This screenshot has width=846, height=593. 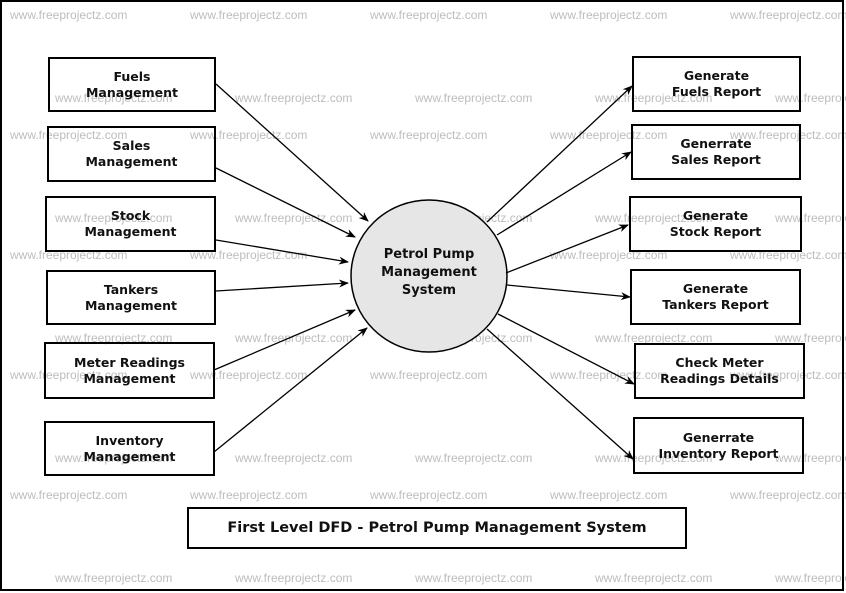 I want to click on entity-generate-tankers-report: Generate Tankers Report, so click(x=715, y=297).